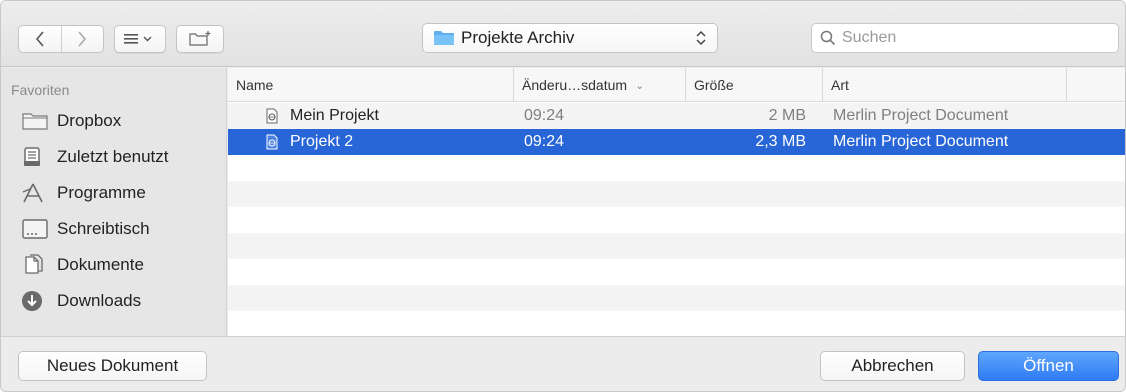 The image size is (1126, 392). Describe the element at coordinates (892, 366) in the screenshot. I see `cancel-button: Abbrechen` at that location.